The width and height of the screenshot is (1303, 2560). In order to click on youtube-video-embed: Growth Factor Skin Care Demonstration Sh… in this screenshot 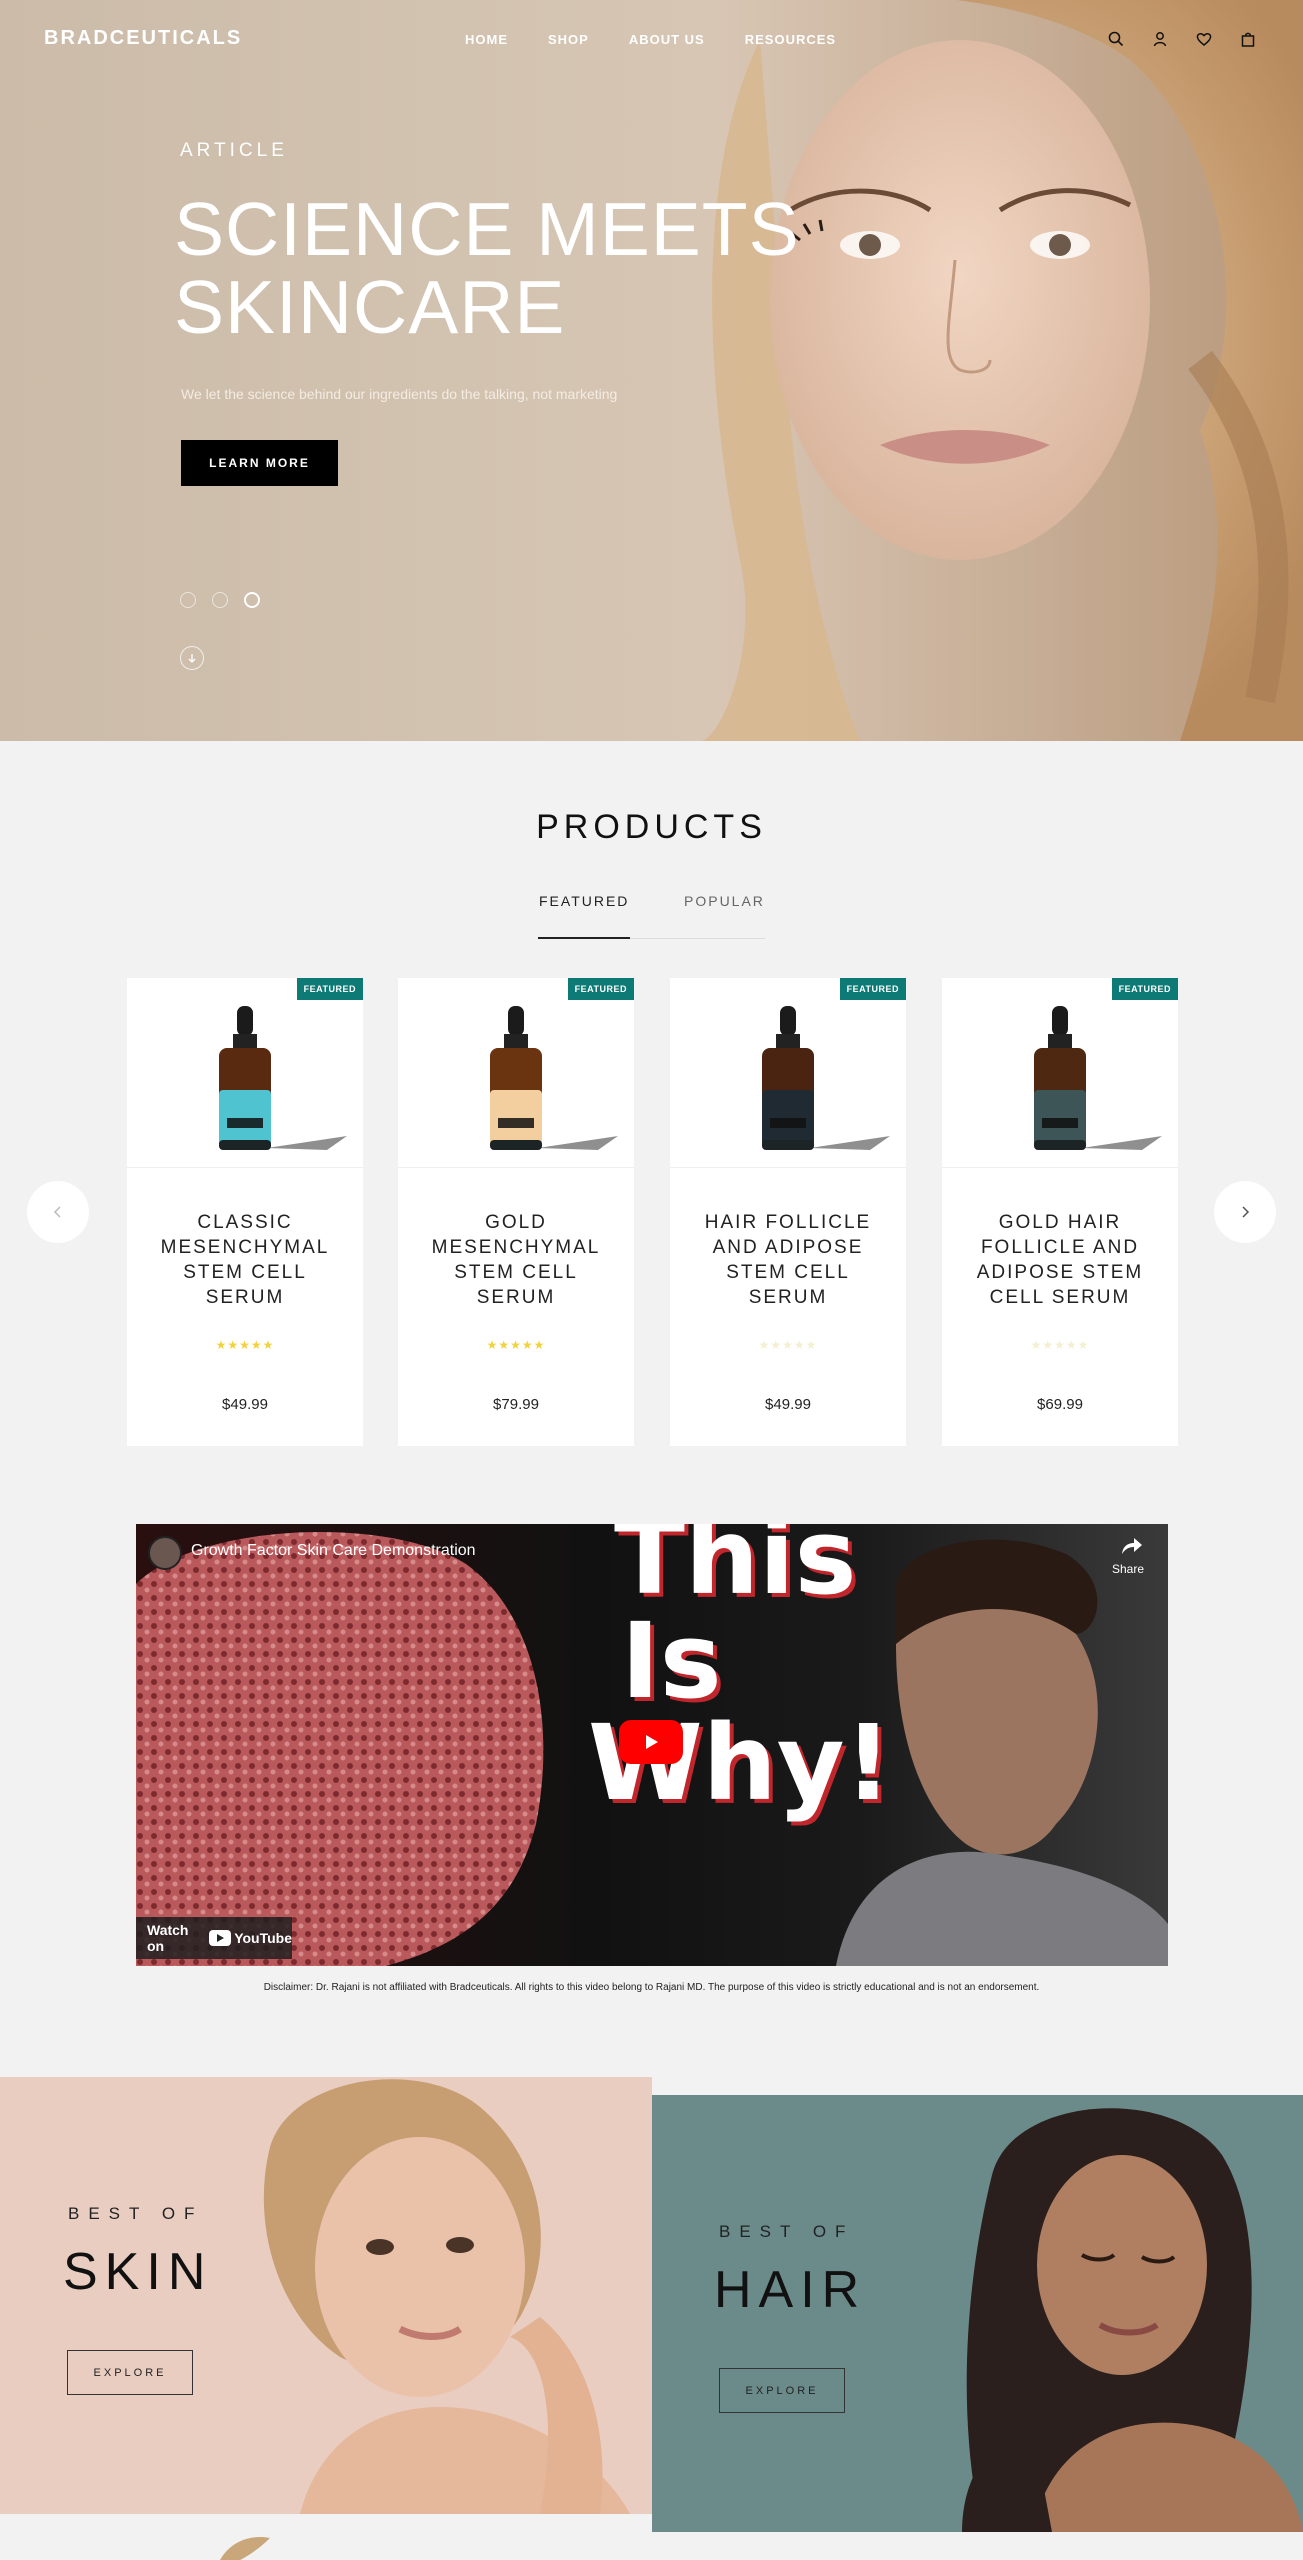, I will do `click(652, 1745)`.